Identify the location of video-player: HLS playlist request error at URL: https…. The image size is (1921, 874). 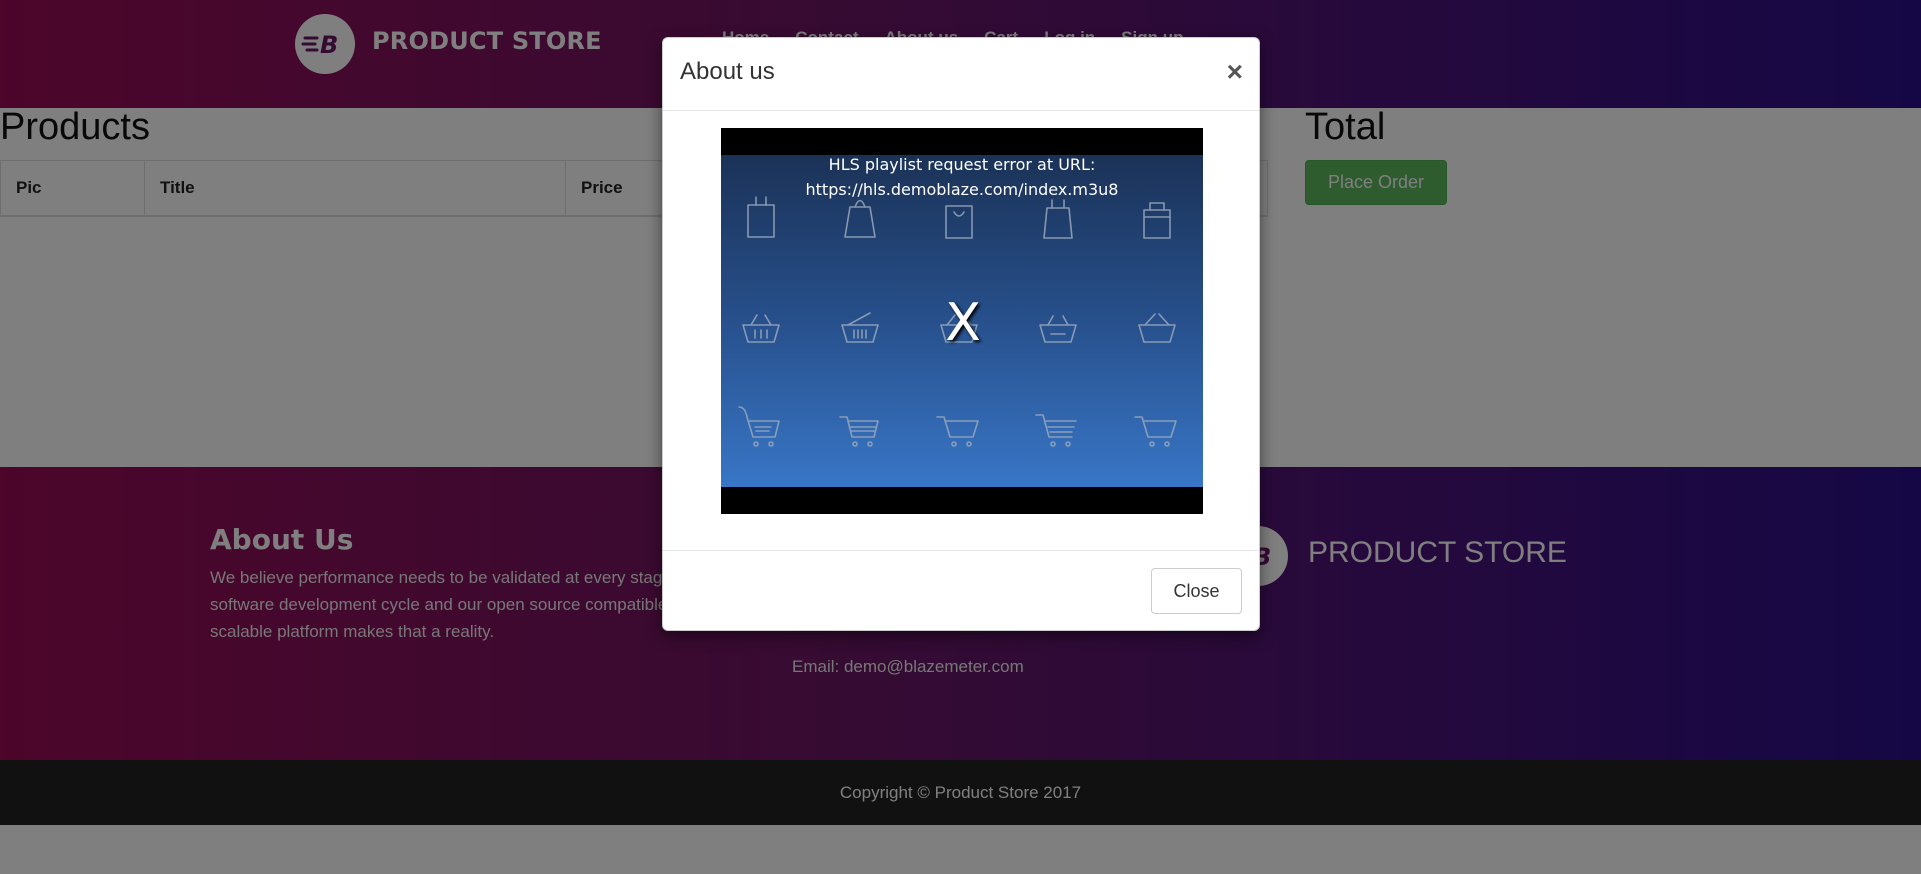
(962, 321).